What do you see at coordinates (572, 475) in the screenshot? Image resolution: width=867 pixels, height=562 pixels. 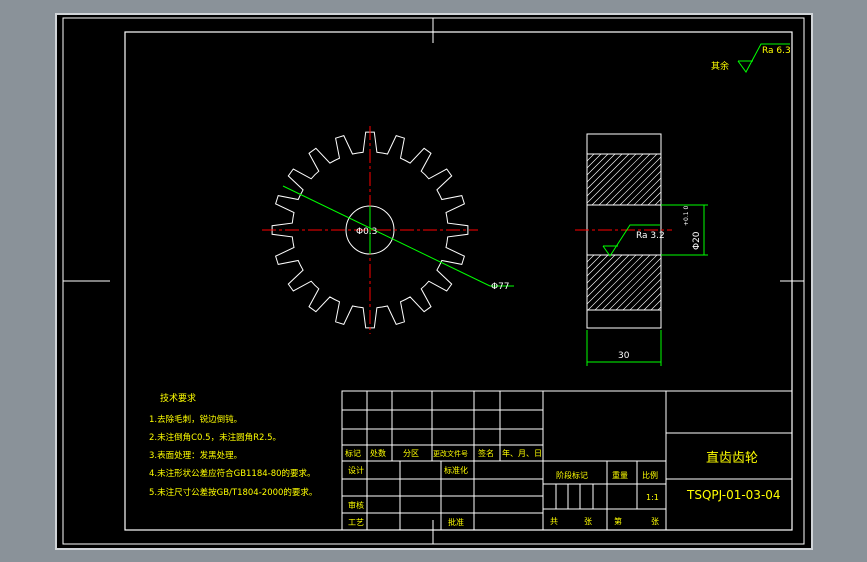 I see `stage-mark-label: 阶段标记` at bounding box center [572, 475].